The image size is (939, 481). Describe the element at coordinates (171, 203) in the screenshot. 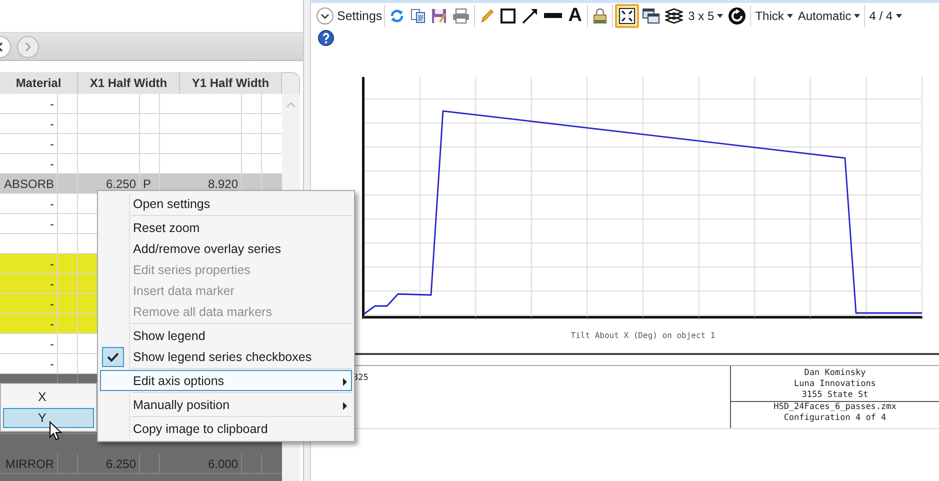

I see `menu-item-label: Open settings` at that location.